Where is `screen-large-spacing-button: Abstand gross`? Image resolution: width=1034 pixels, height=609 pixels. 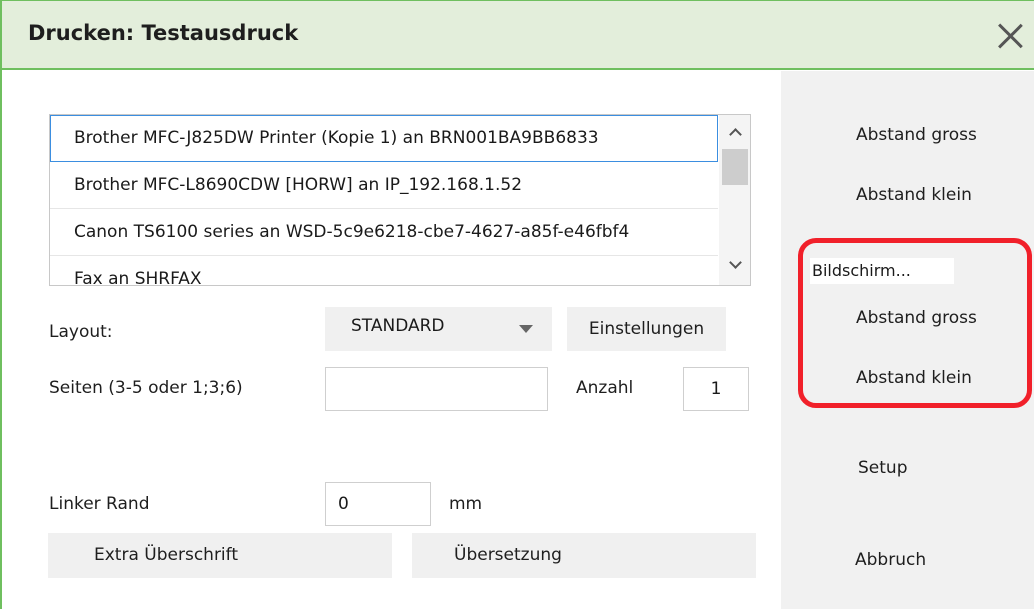 screen-large-spacing-button: Abstand gross is located at coordinates (916, 318).